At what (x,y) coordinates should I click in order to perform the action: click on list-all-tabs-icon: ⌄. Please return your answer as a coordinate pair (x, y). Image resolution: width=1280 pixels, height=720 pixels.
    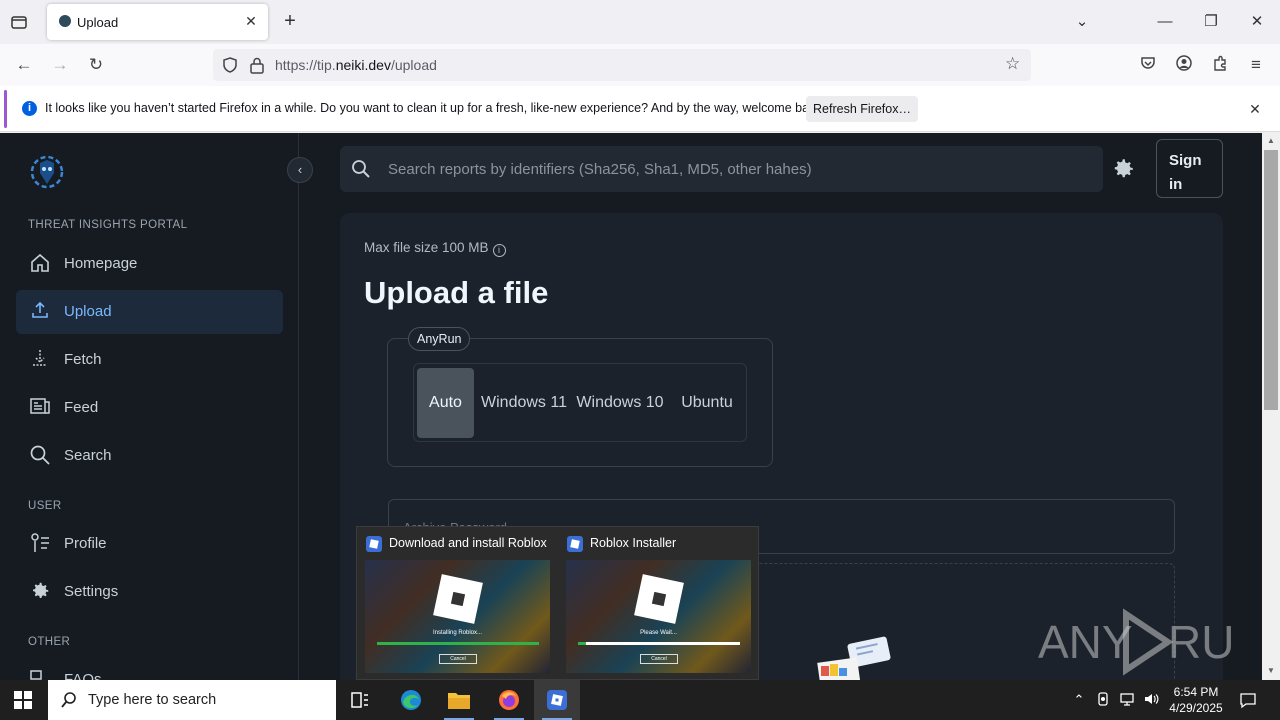
    Looking at the image, I should click on (1082, 22).